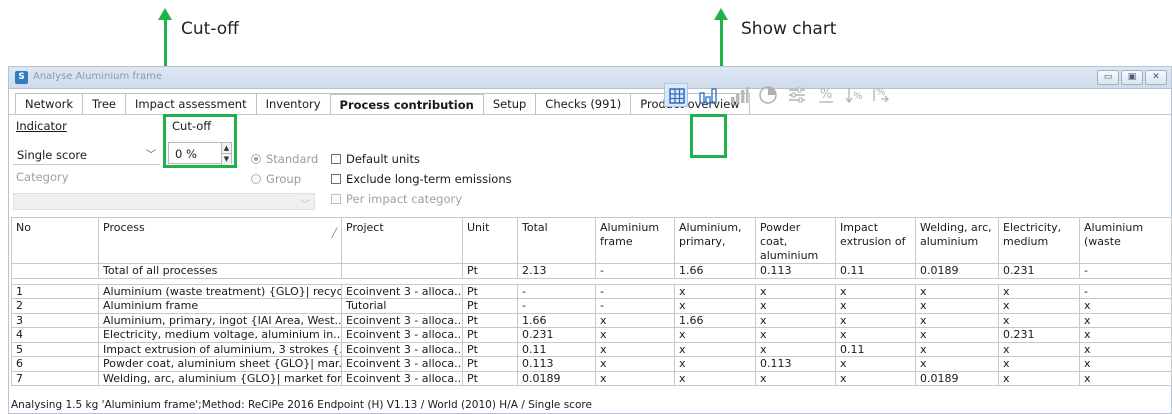  I want to click on col-powder-coat: Powder coat, aluminium, so click(795, 240).